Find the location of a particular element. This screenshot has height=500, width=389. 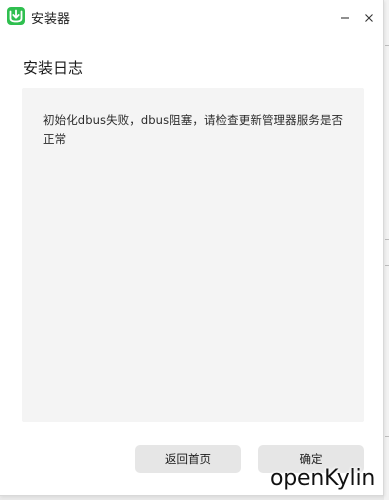

window-title: 安装器 is located at coordinates (51, 19).